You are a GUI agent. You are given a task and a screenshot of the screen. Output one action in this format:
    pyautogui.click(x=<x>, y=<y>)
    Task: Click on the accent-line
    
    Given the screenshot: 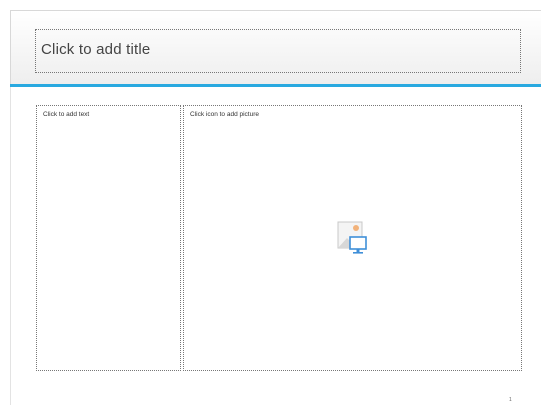 What is the action you would take?
    pyautogui.click(x=275, y=85)
    